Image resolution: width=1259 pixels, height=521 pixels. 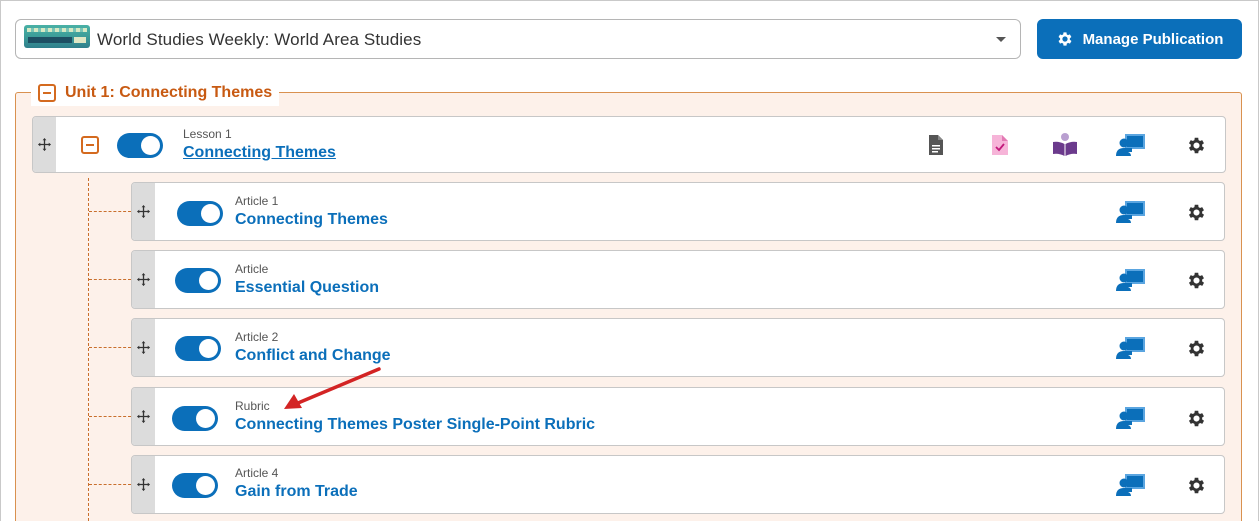 What do you see at coordinates (259, 39) in the screenshot?
I see `publication-select-value: World Studies Weekly: World Area Studies` at bounding box center [259, 39].